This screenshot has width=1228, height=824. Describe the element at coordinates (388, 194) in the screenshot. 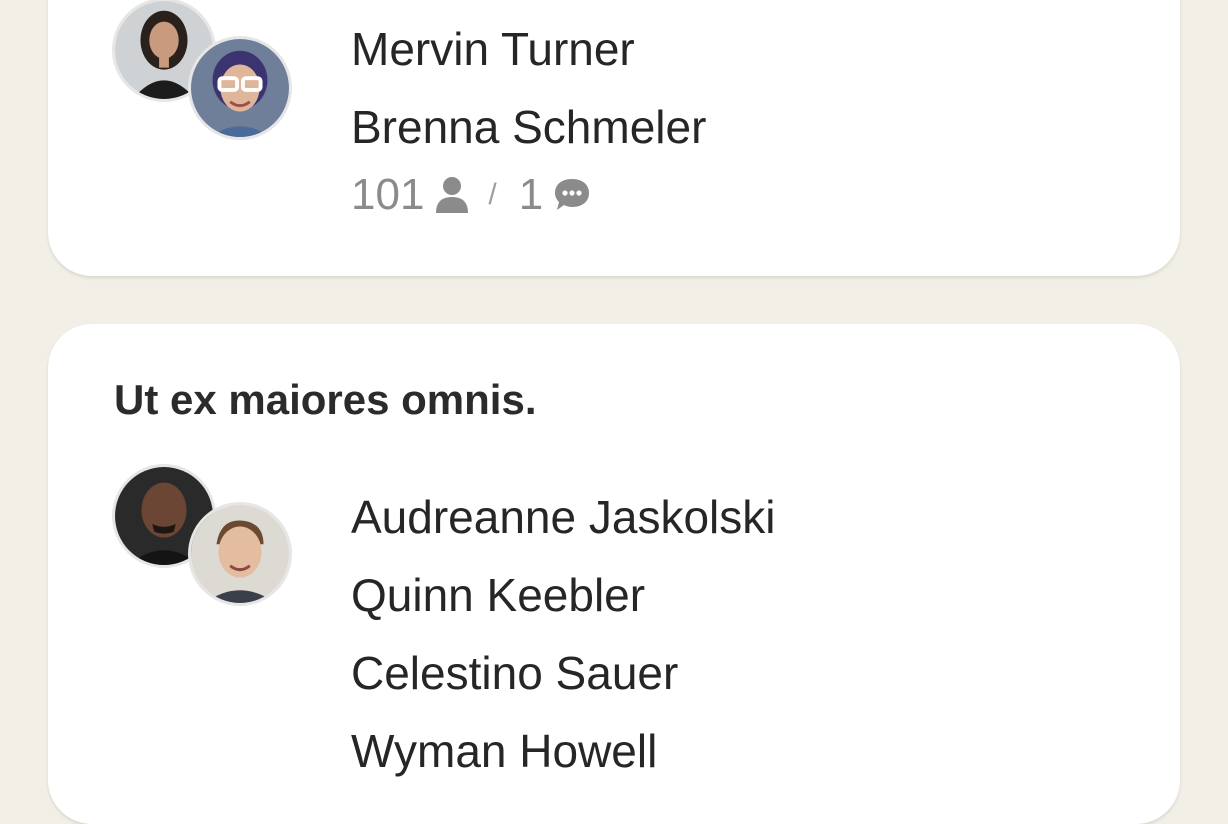

I see `participant-count: 101` at that location.